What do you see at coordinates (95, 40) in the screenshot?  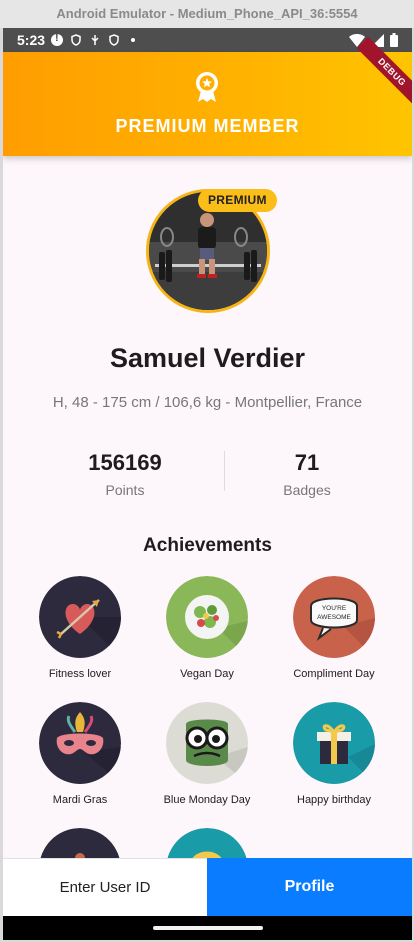 I see `usb-icon` at bounding box center [95, 40].